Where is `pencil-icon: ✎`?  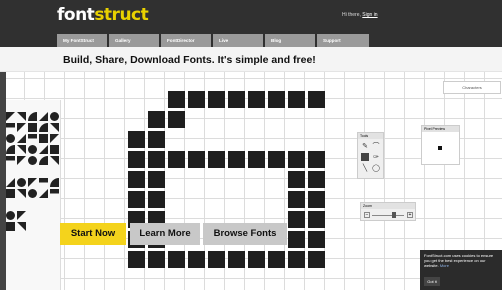
pencil-icon: ✎ is located at coordinates (365, 146).